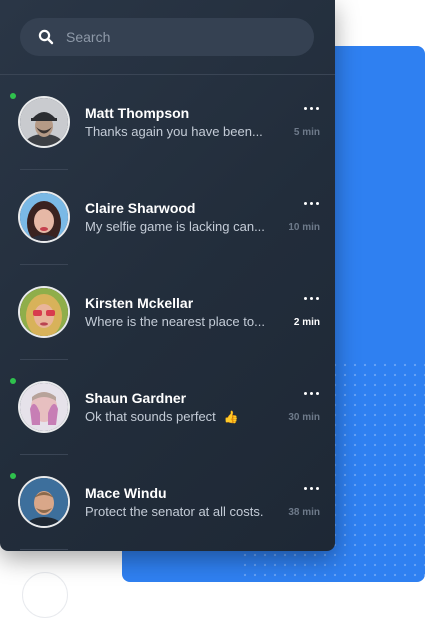 The height and width of the screenshot is (618, 425). Describe the element at coordinates (137, 113) in the screenshot. I see `contact-name: Matt Thompson` at that location.